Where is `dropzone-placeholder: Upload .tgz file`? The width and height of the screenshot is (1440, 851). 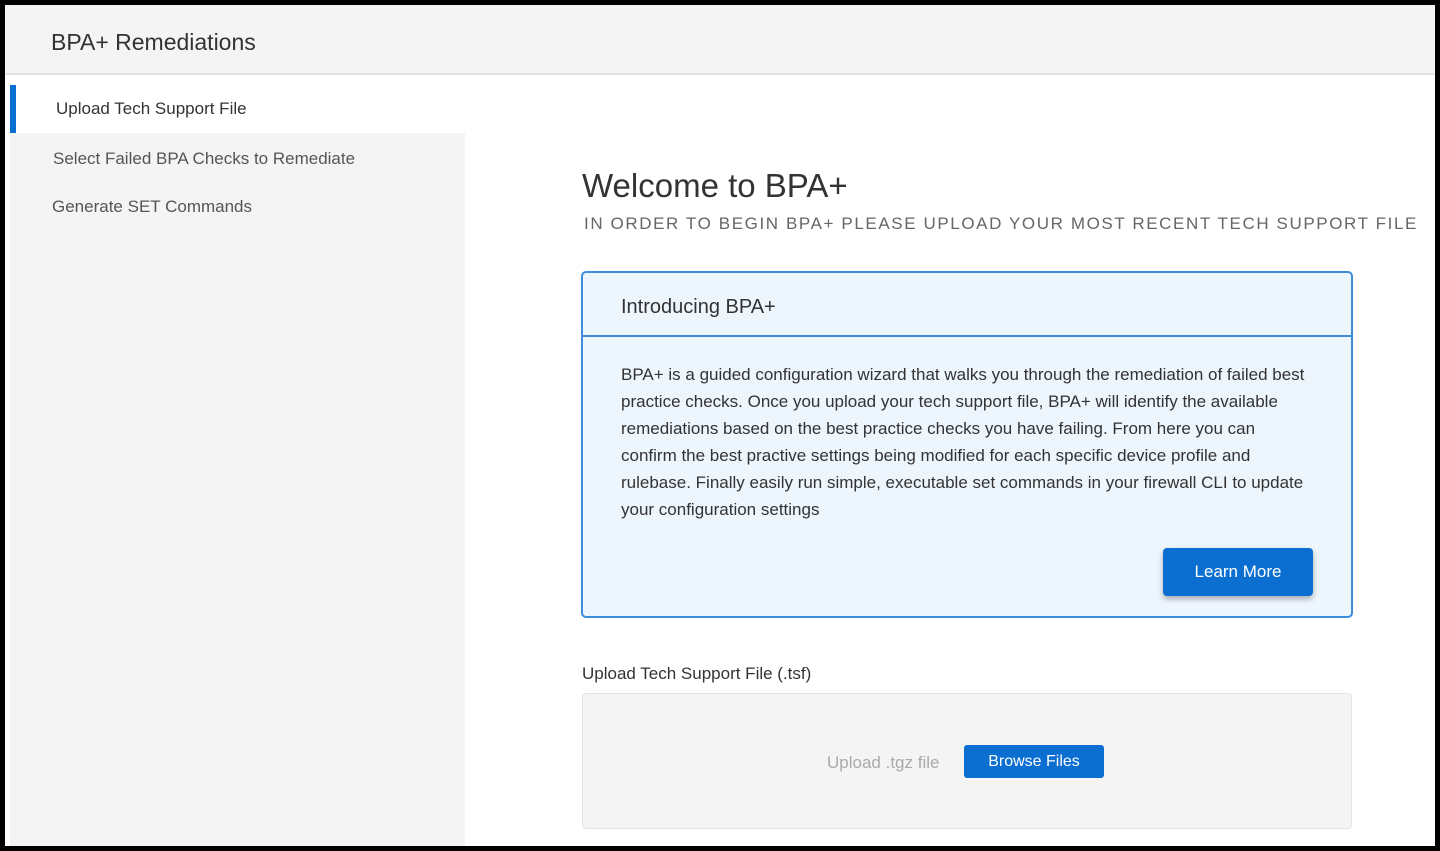
dropzone-placeholder: Upload .tgz file is located at coordinates (883, 762).